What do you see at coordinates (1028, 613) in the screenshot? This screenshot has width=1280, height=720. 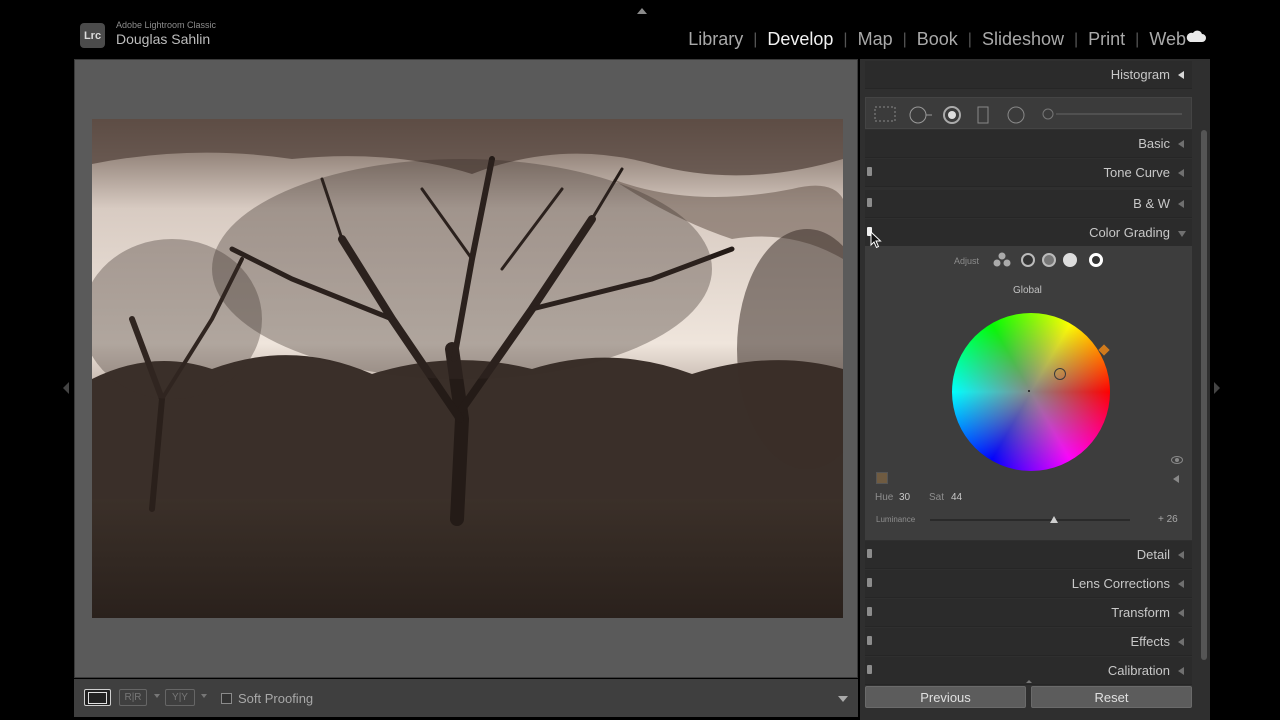 I see `transform-header: Transform` at bounding box center [1028, 613].